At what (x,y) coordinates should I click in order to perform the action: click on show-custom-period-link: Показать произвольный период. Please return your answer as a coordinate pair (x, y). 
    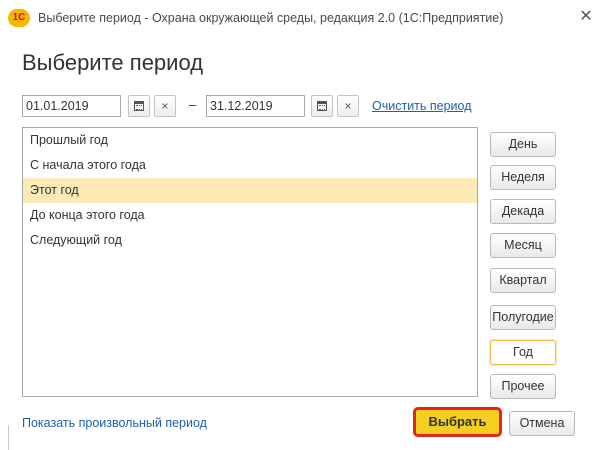
    Looking at the image, I should click on (114, 423).